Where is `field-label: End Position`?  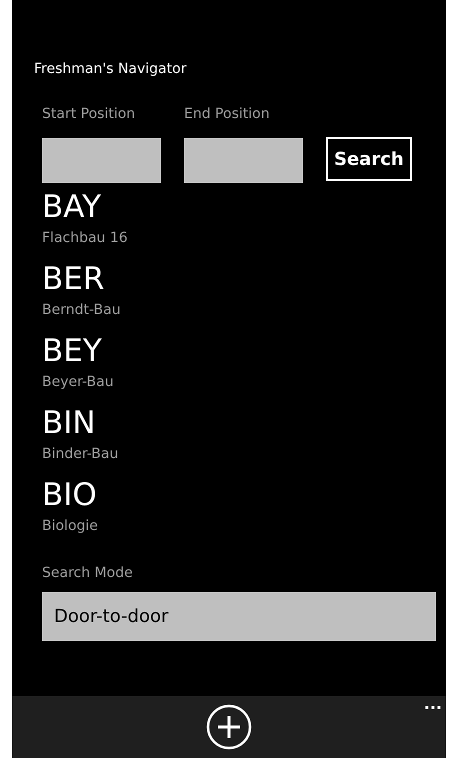
field-label: End Position is located at coordinates (227, 114).